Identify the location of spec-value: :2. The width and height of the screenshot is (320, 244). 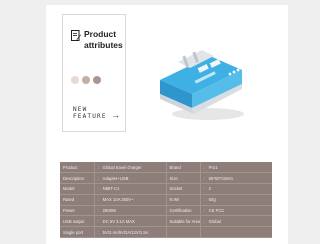
(236, 189).